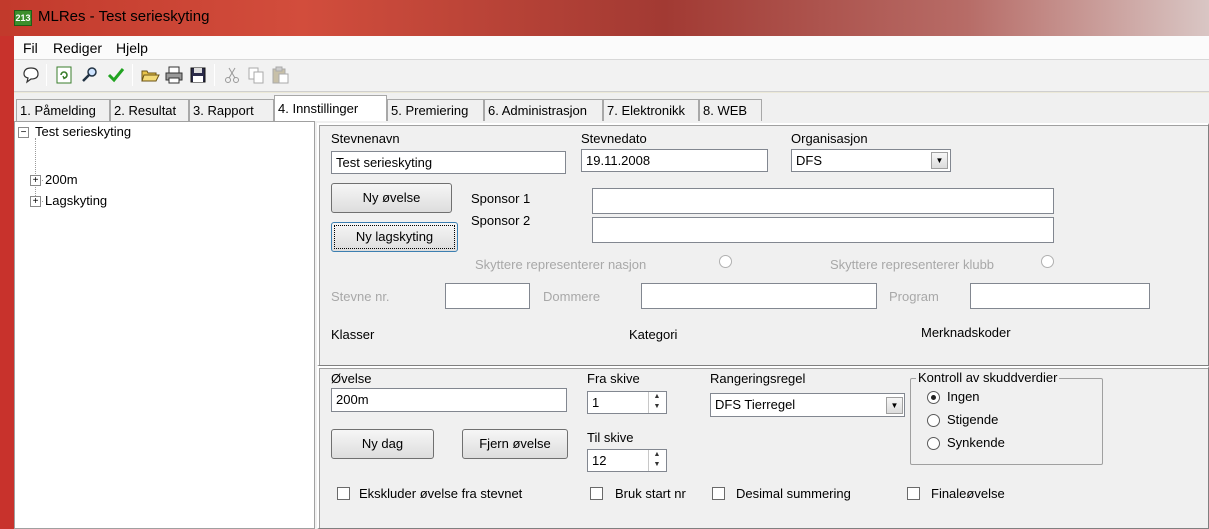 This screenshot has width=1209, height=529. What do you see at coordinates (77, 48) in the screenshot?
I see `menu-edit: Rediger` at bounding box center [77, 48].